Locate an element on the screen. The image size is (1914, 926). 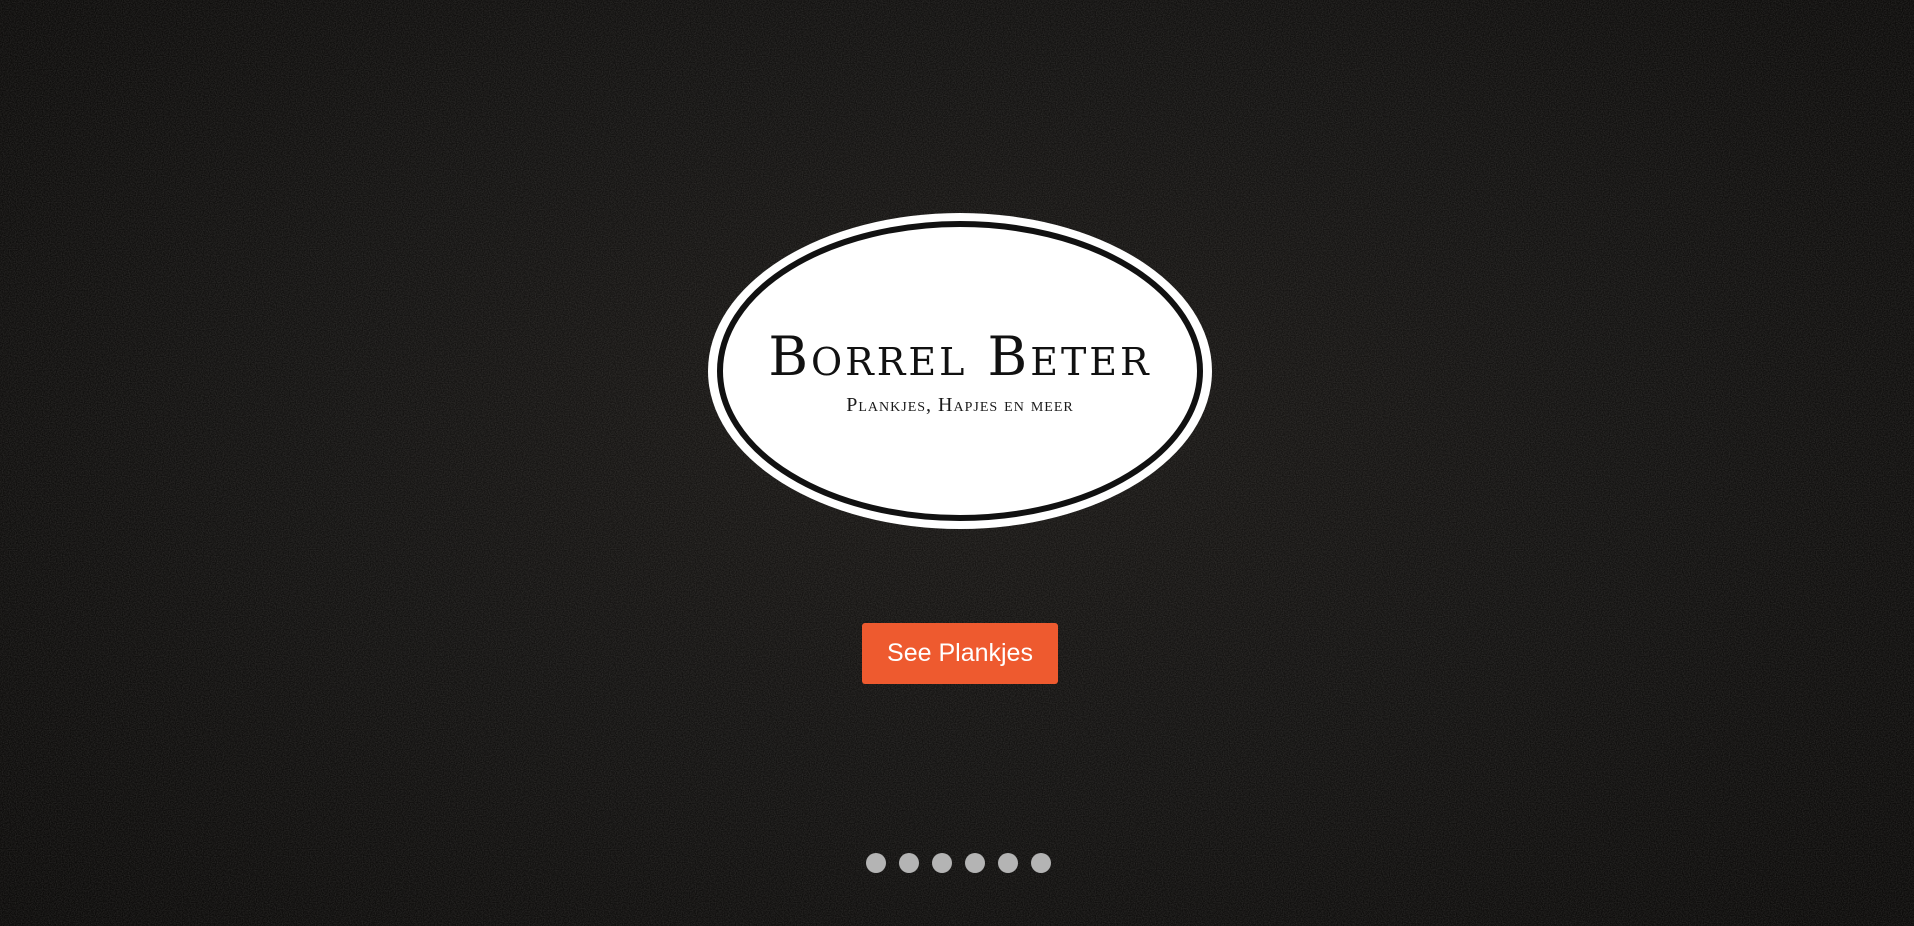
slider-pagination is located at coordinates (958, 863).